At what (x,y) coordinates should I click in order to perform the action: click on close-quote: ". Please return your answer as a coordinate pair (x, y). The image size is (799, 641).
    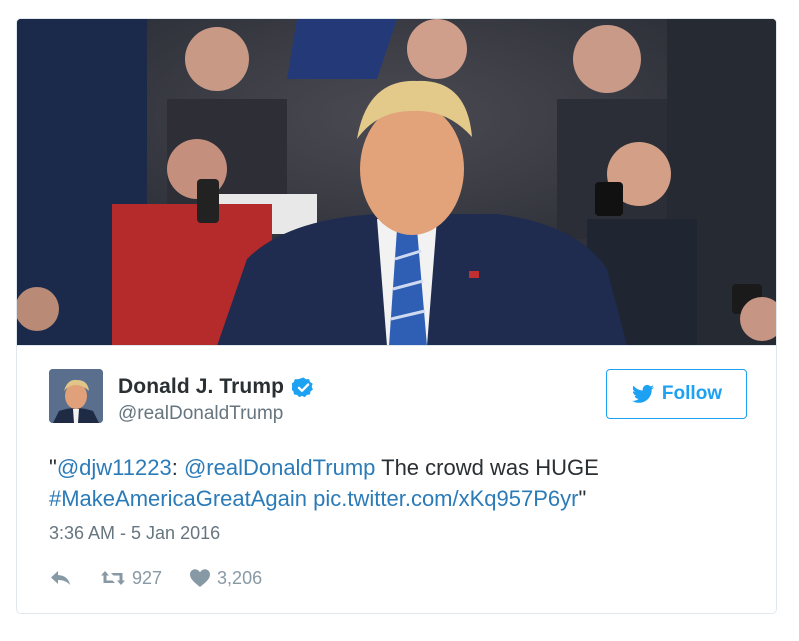
    Looking at the image, I should click on (582, 498).